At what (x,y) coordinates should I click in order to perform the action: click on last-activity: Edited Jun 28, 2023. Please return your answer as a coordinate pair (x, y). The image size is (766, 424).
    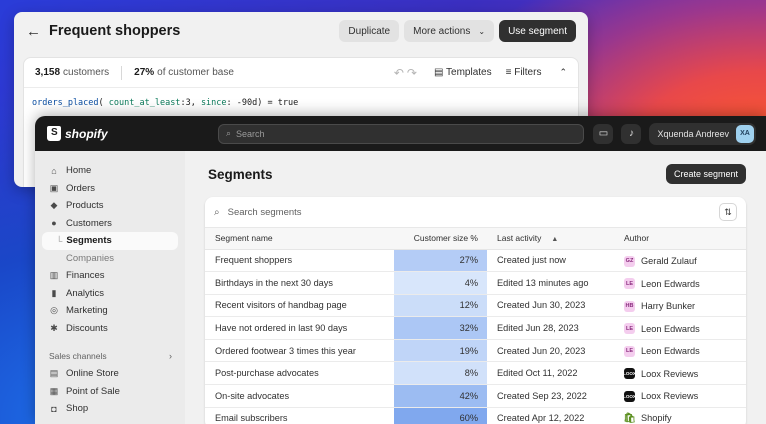
    Looking at the image, I should click on (550, 328).